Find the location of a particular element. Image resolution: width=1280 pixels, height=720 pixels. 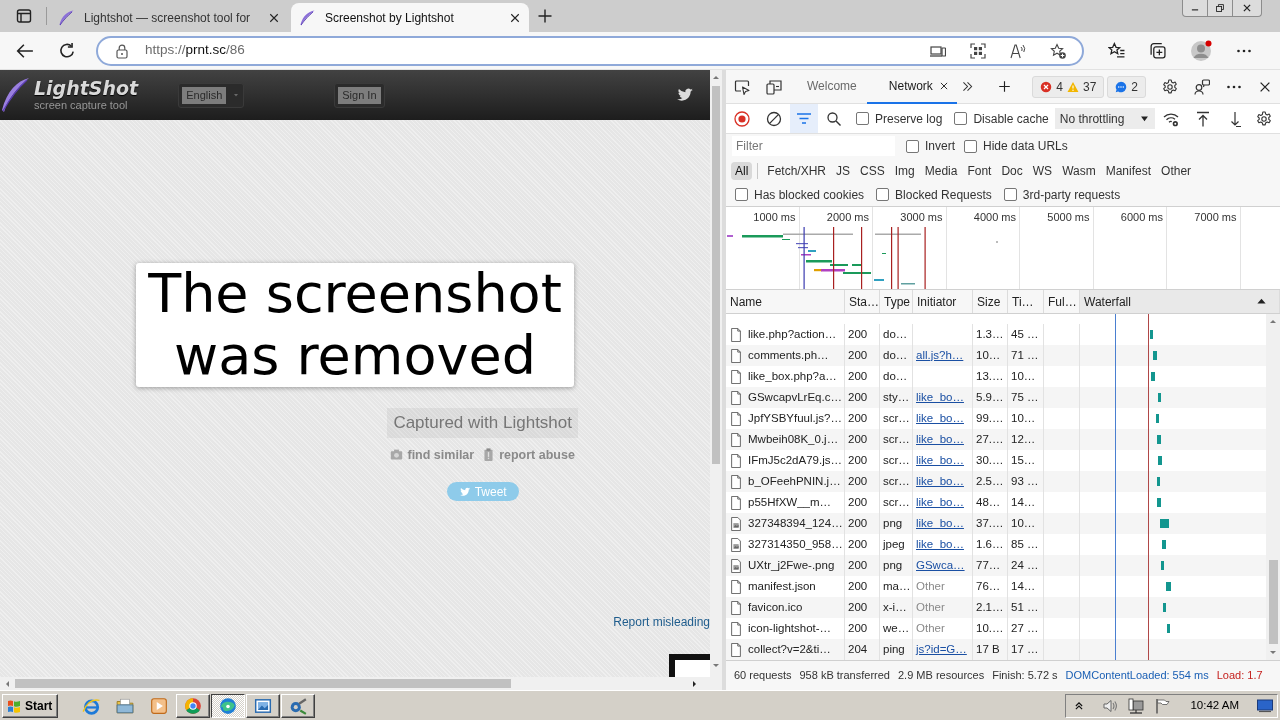

collections-icon is located at coordinates (1157, 50).